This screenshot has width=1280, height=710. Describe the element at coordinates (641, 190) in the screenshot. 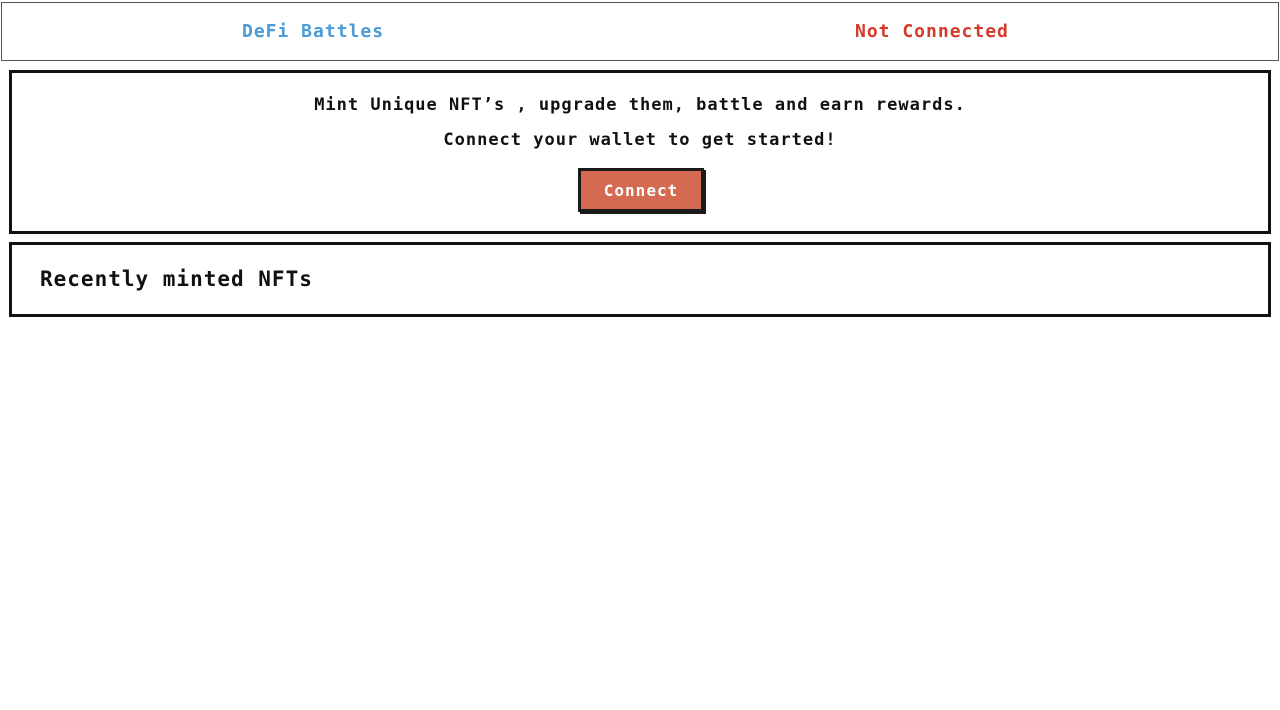

I see `connect-wallet-button: Connect` at that location.